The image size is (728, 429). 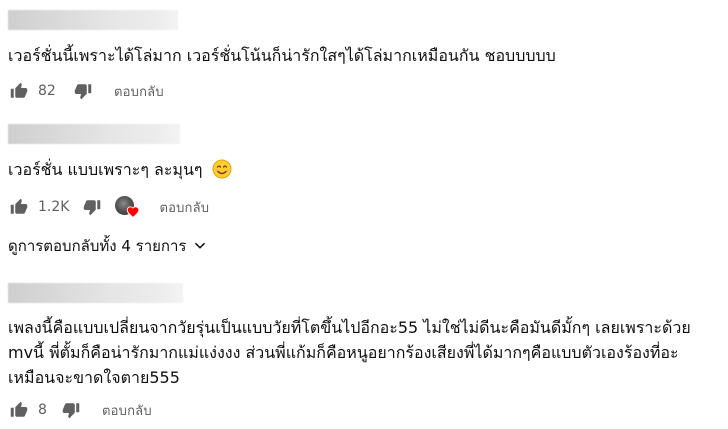 What do you see at coordinates (54, 207) in the screenshot?
I see `like-count: 1.2K` at bounding box center [54, 207].